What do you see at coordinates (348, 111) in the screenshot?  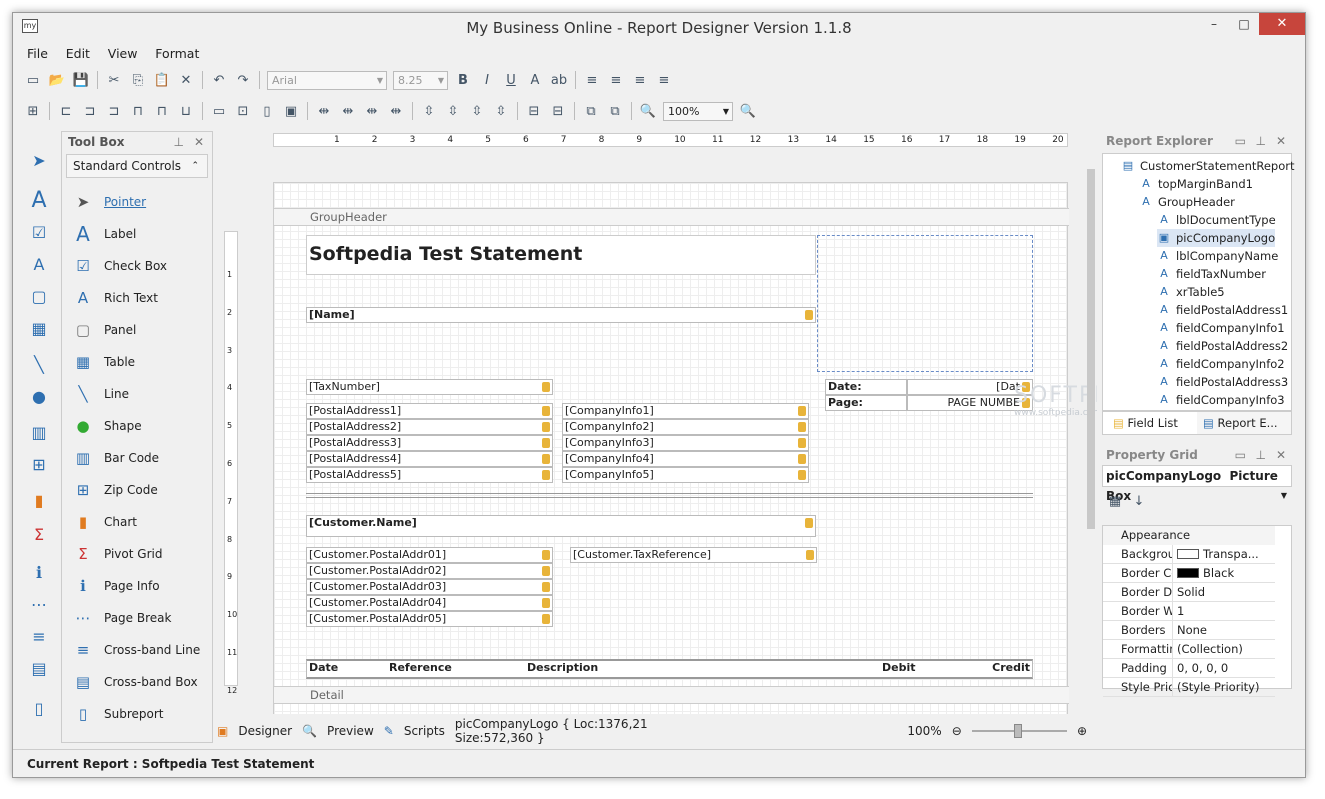 I see `hspace-inc-icon: ⇹` at bounding box center [348, 111].